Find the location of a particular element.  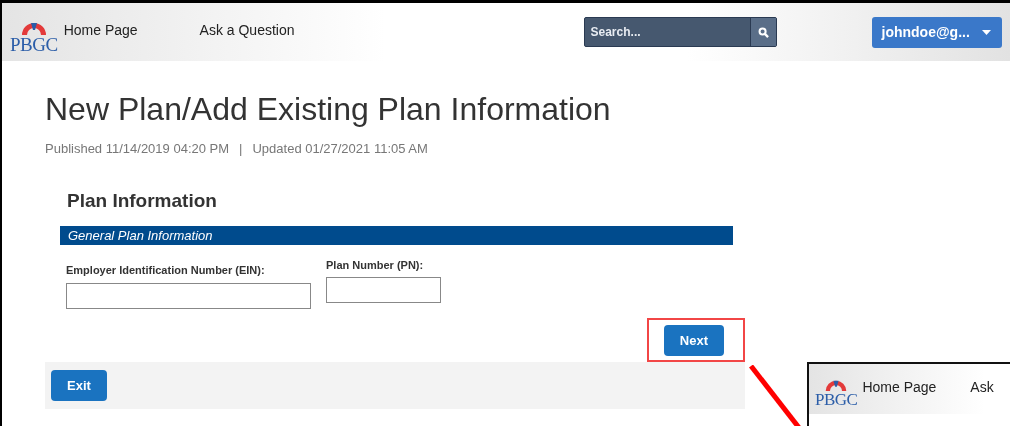

page-title: New Plan/Add Existing Plan Information is located at coordinates (328, 109).